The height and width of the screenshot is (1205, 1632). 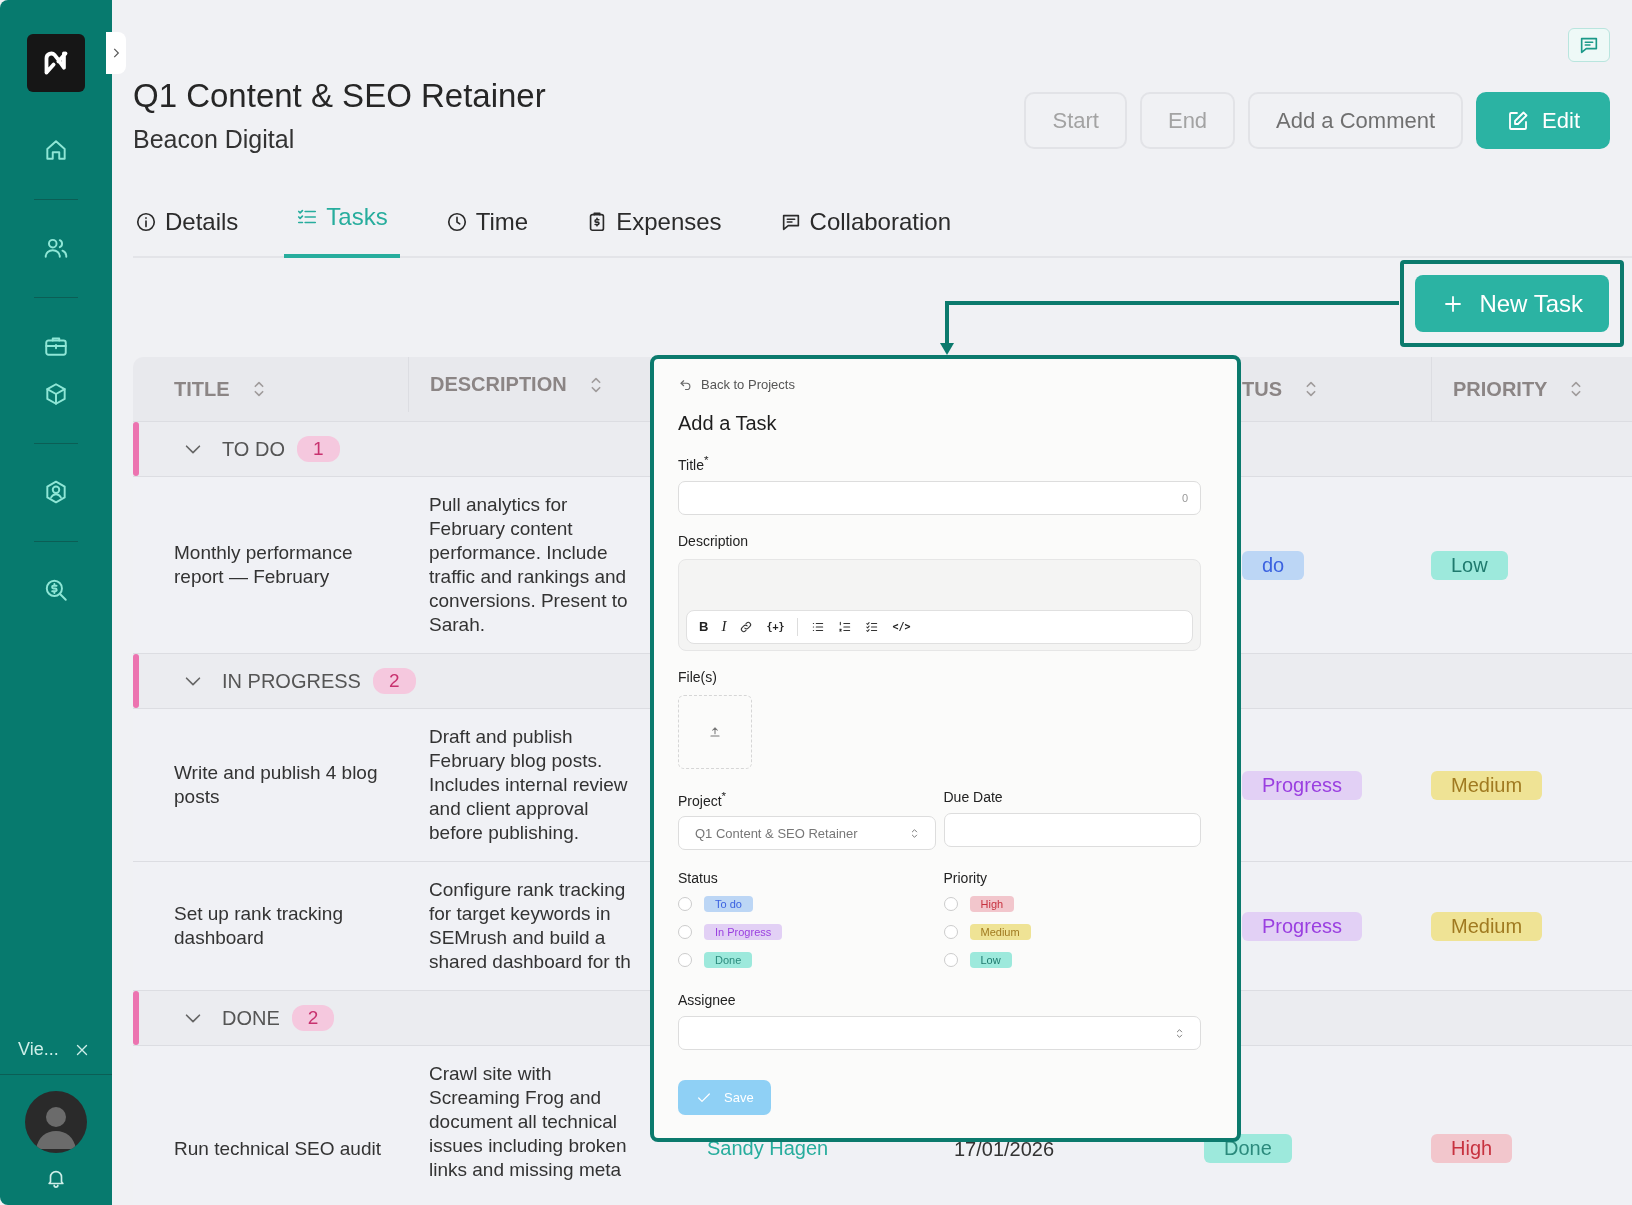 What do you see at coordinates (702, 798) in the screenshot?
I see `field-label: Project$^{*}$` at bounding box center [702, 798].